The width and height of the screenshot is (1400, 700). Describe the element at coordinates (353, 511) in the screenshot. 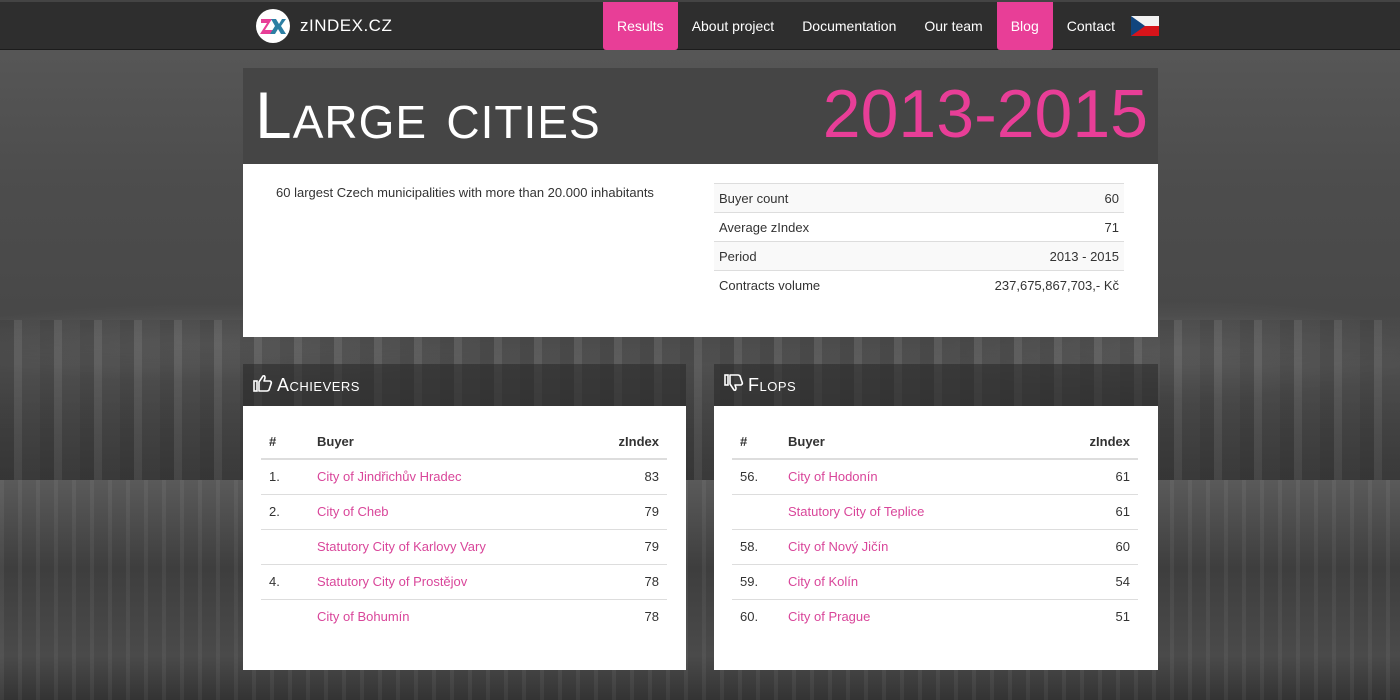

I see `buyer-link: City of Cheb` at that location.